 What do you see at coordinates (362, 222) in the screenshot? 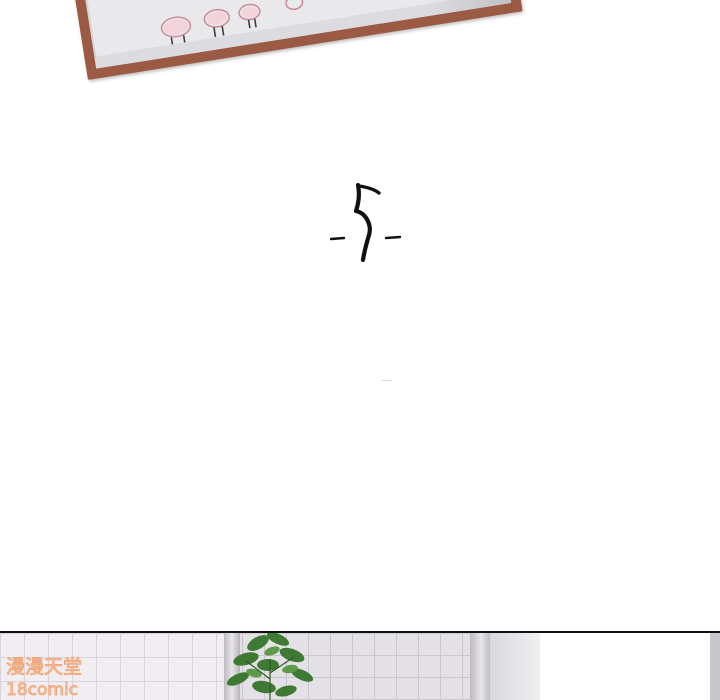
I see `chapter-digit-five` at bounding box center [362, 222].